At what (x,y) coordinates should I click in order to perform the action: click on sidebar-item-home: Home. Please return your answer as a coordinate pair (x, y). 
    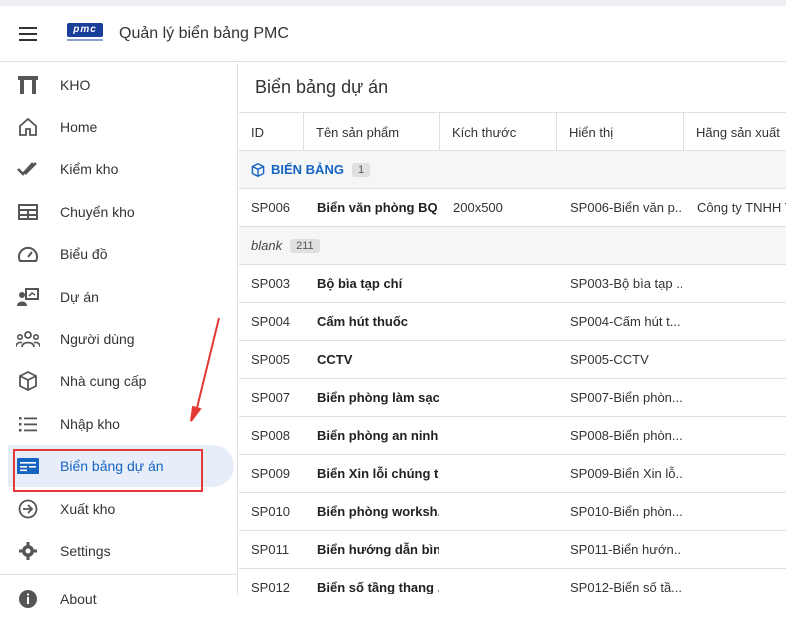
    Looking at the image, I should click on (119, 127).